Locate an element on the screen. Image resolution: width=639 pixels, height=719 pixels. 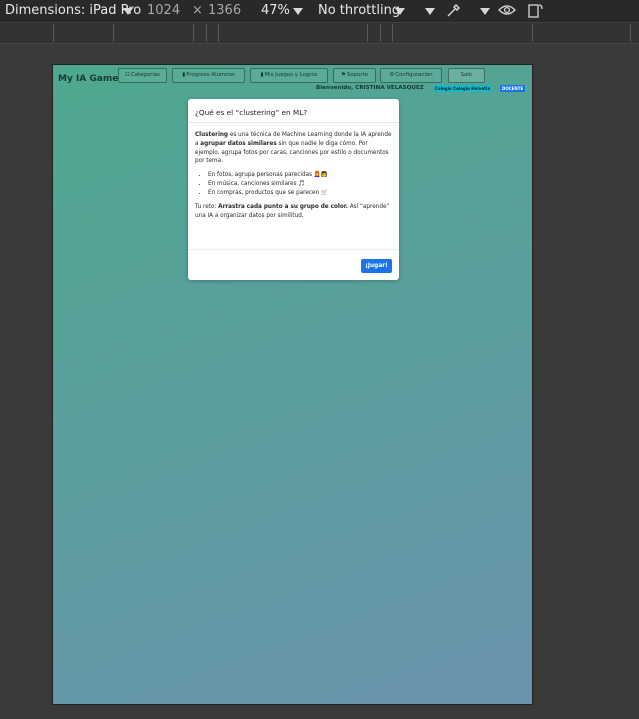
throttling-selector: No throttling is located at coordinates (359, 10).